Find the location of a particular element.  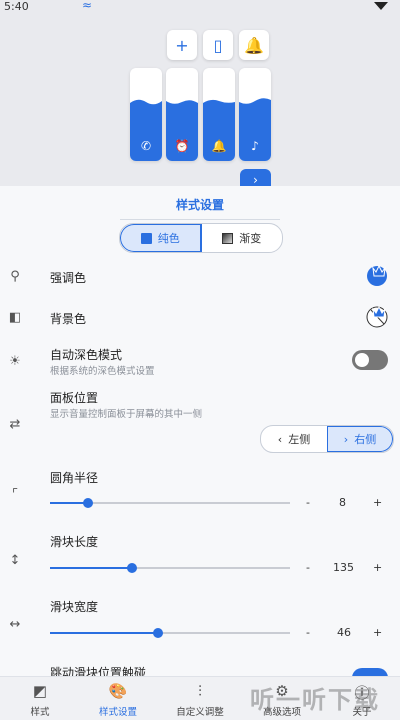

slider-width-value: 46 is located at coordinates (344, 632).